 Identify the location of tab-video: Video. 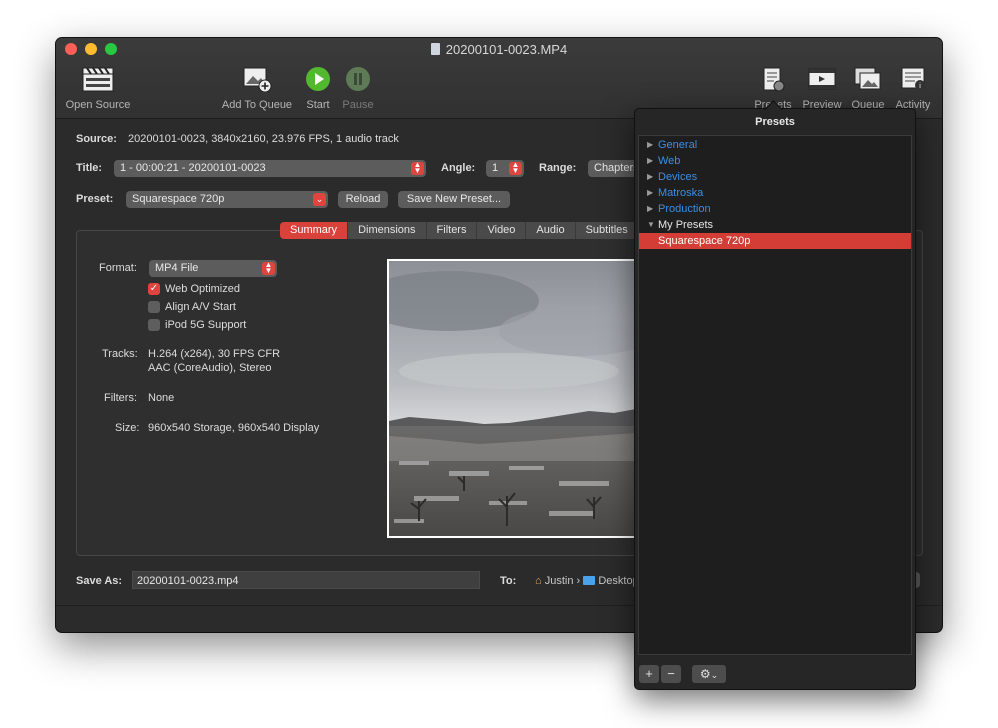
(502, 230).